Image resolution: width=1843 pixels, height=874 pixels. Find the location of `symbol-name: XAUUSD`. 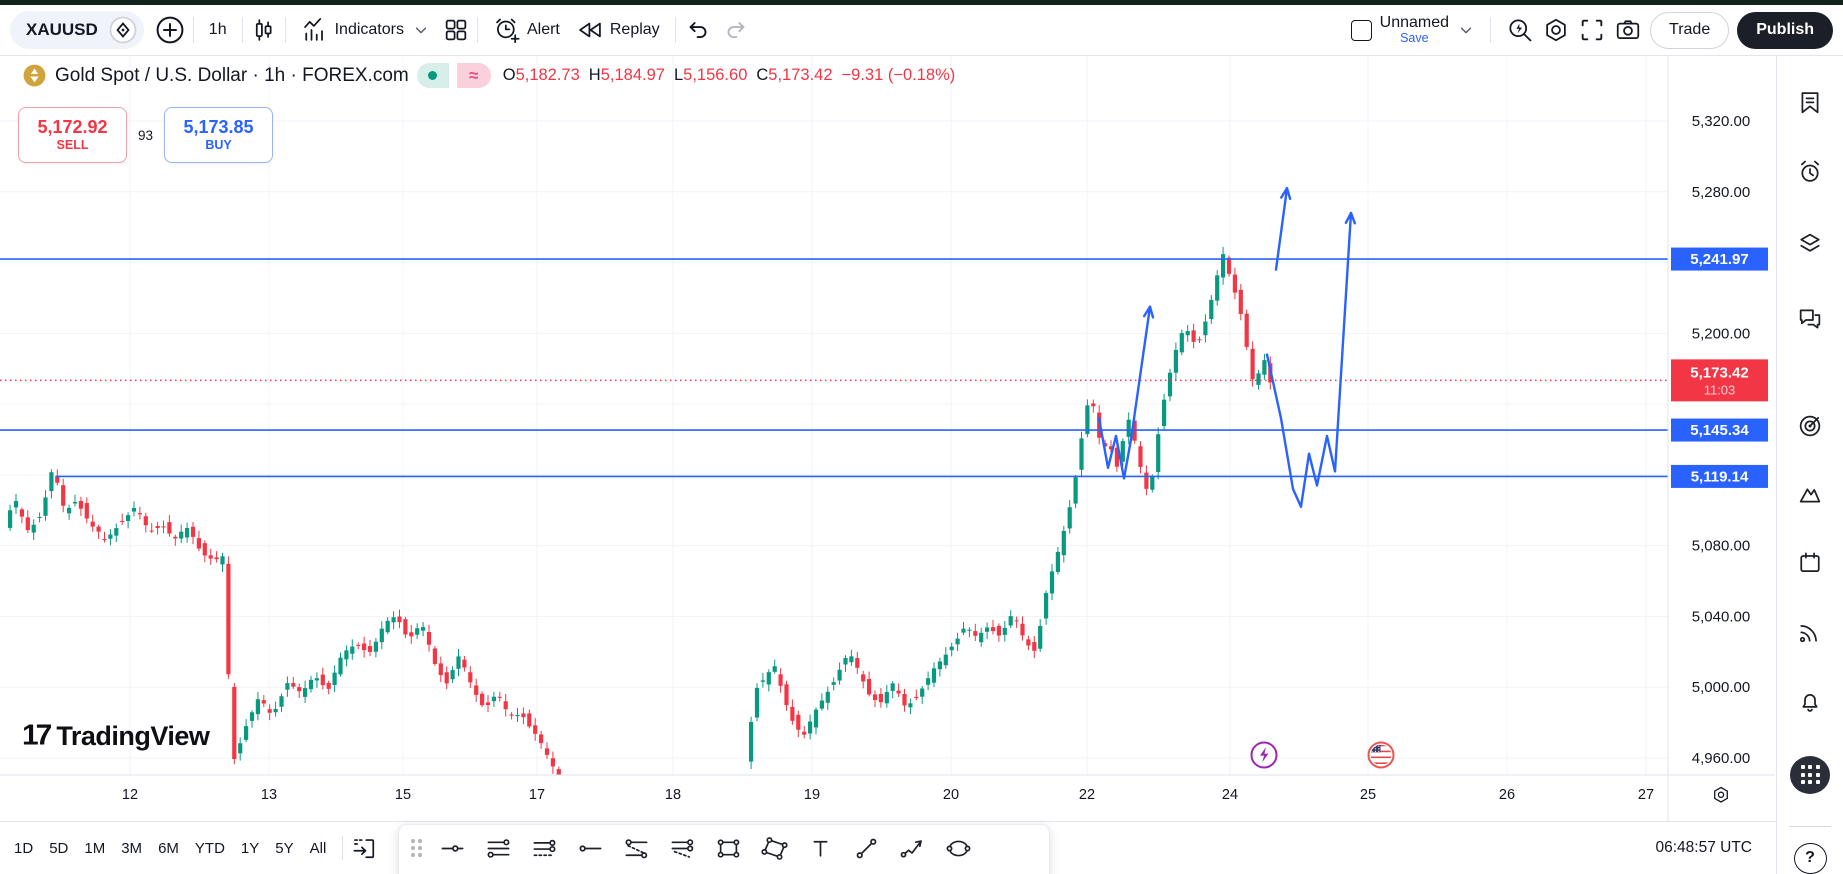

symbol-name: XAUUSD is located at coordinates (62, 29).